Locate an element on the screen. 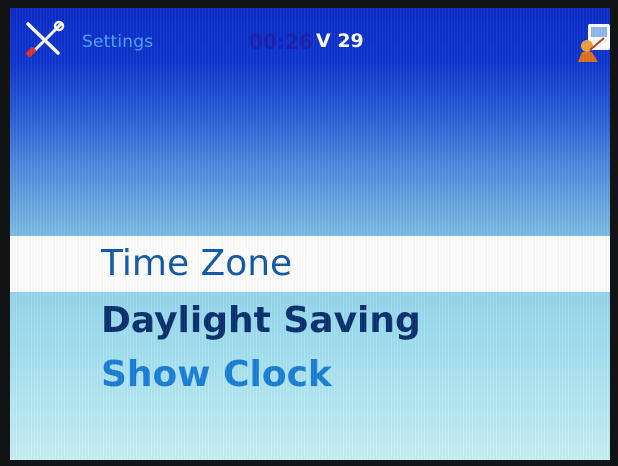 Image resolution: width=618 pixels, height=466 pixels. menu-item-daylight-saving: Daylight Saving is located at coordinates (310, 321).